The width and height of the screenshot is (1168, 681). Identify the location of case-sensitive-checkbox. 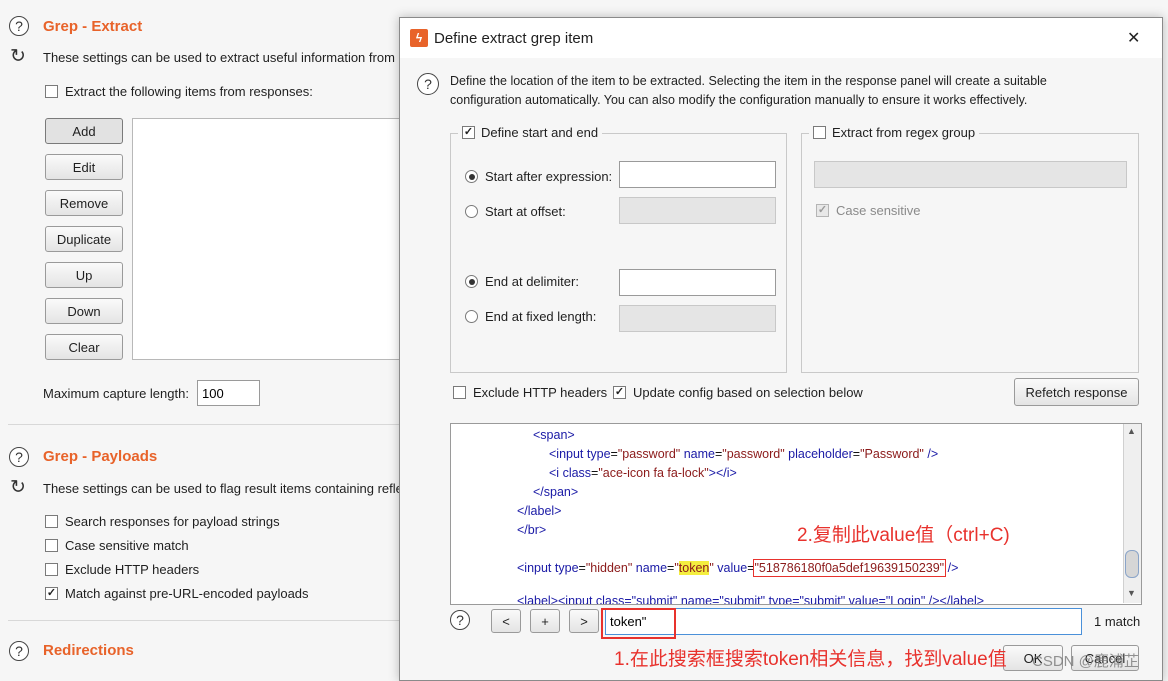
(822, 210).